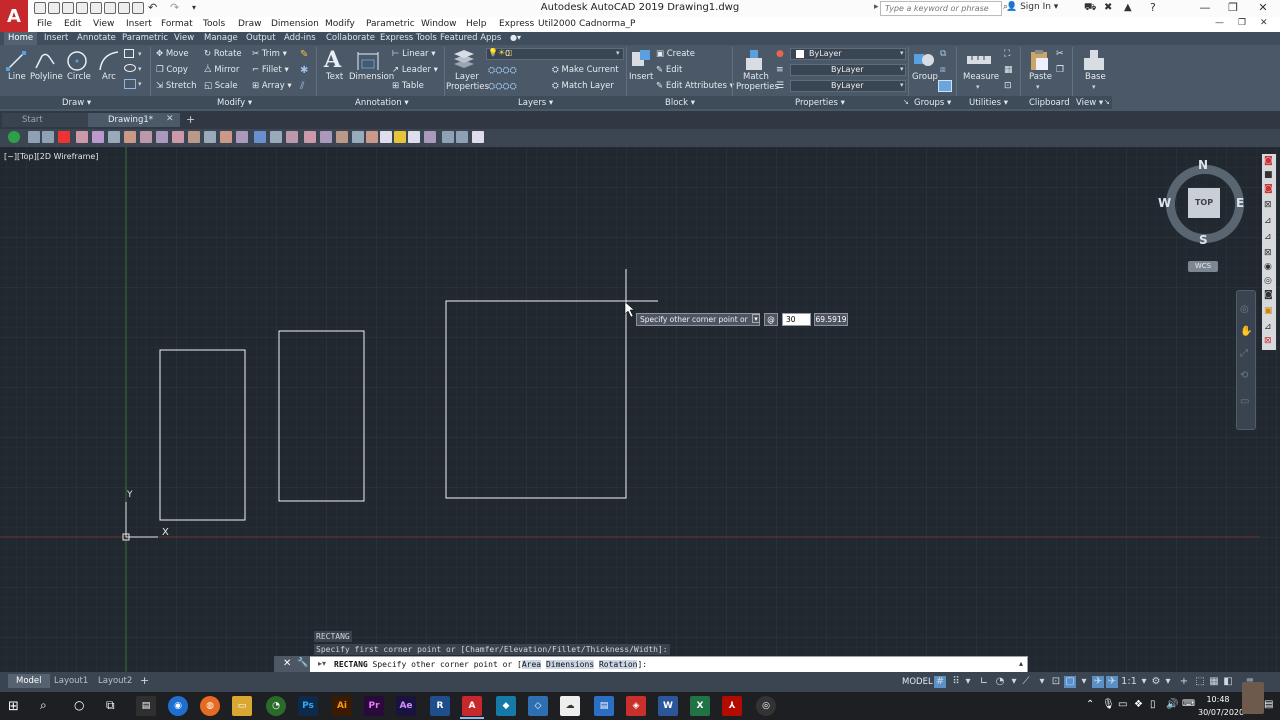 The height and width of the screenshot is (720, 1280). What do you see at coordinates (194, 7) in the screenshot?
I see `qat-customize-chevron-down-icon: ▾` at bounding box center [194, 7].